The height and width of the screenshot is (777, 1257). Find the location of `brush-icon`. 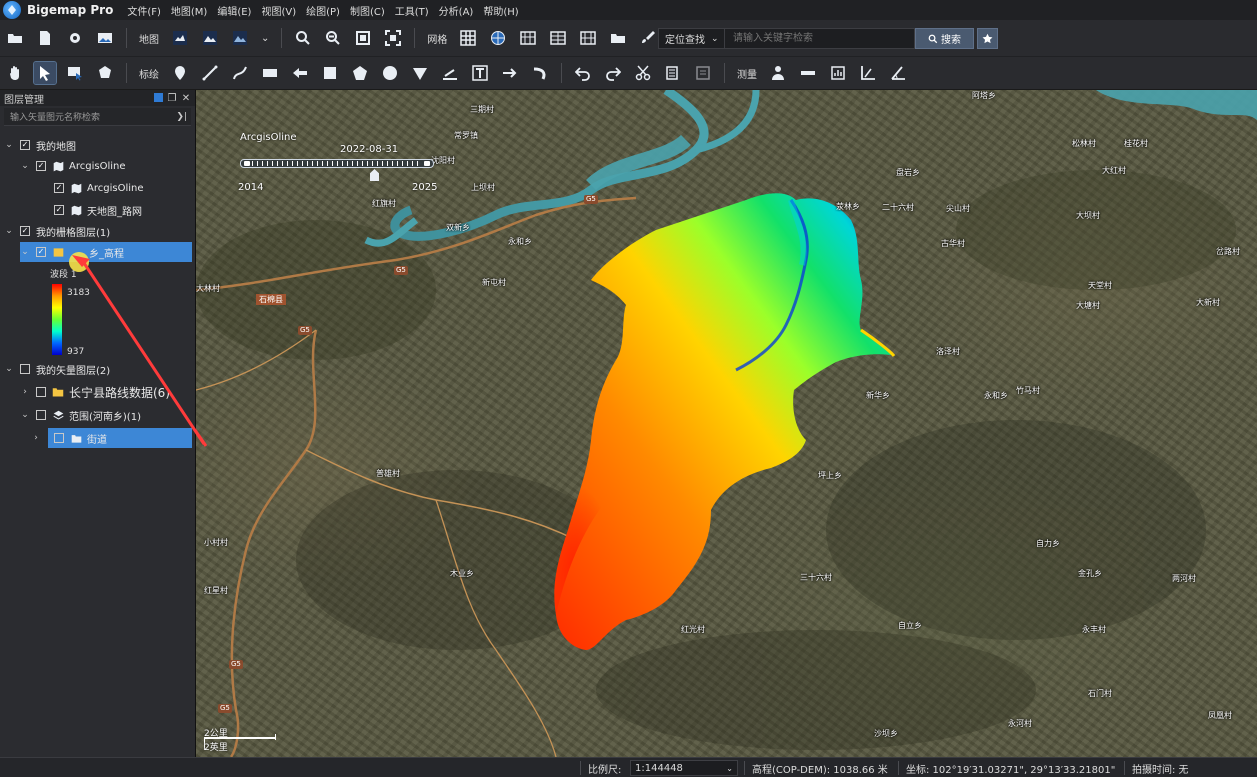

brush-icon is located at coordinates (648, 38).